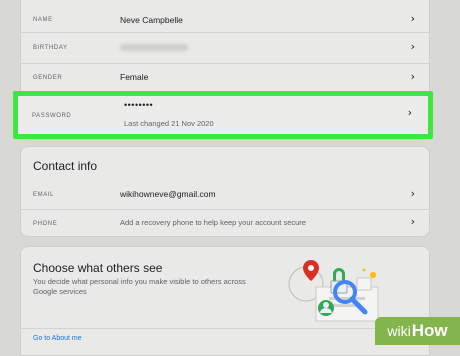  What do you see at coordinates (429, 330) in the screenshot?
I see `watermark-how: How` at bounding box center [429, 330].